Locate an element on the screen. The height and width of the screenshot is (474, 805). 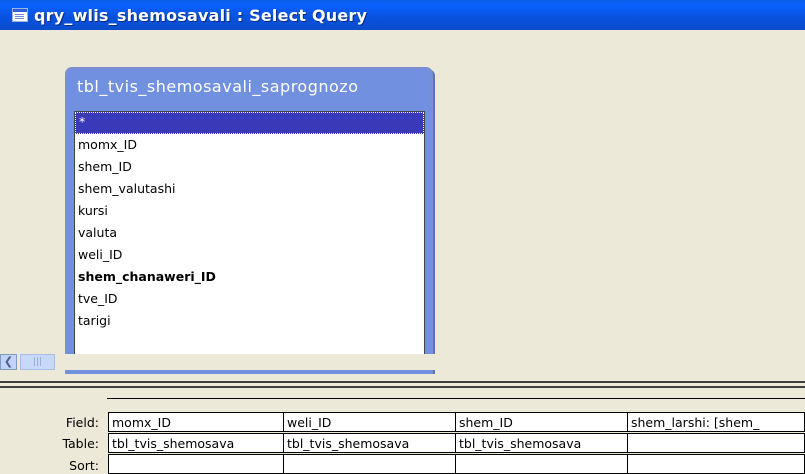
row-label-sort: Sort: is located at coordinates (84, 465).